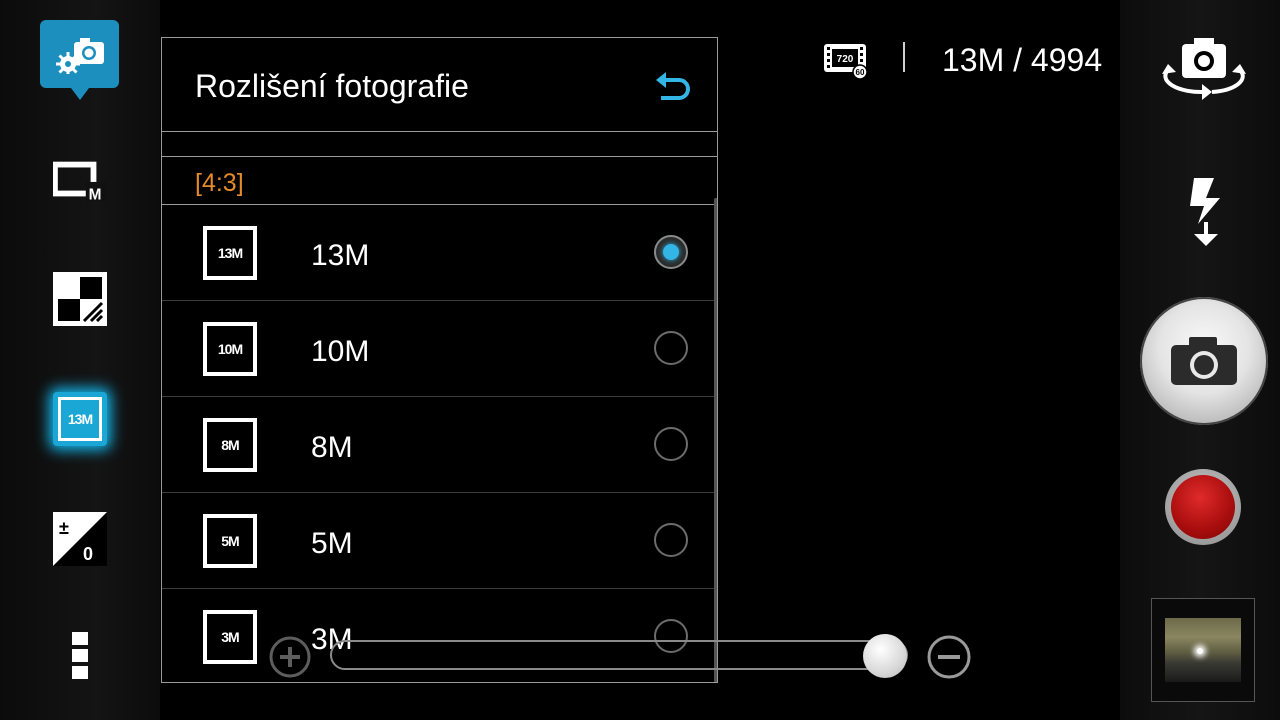 This screenshot has height=720, width=1280. I want to click on zoom-in-icon, so click(290, 657).